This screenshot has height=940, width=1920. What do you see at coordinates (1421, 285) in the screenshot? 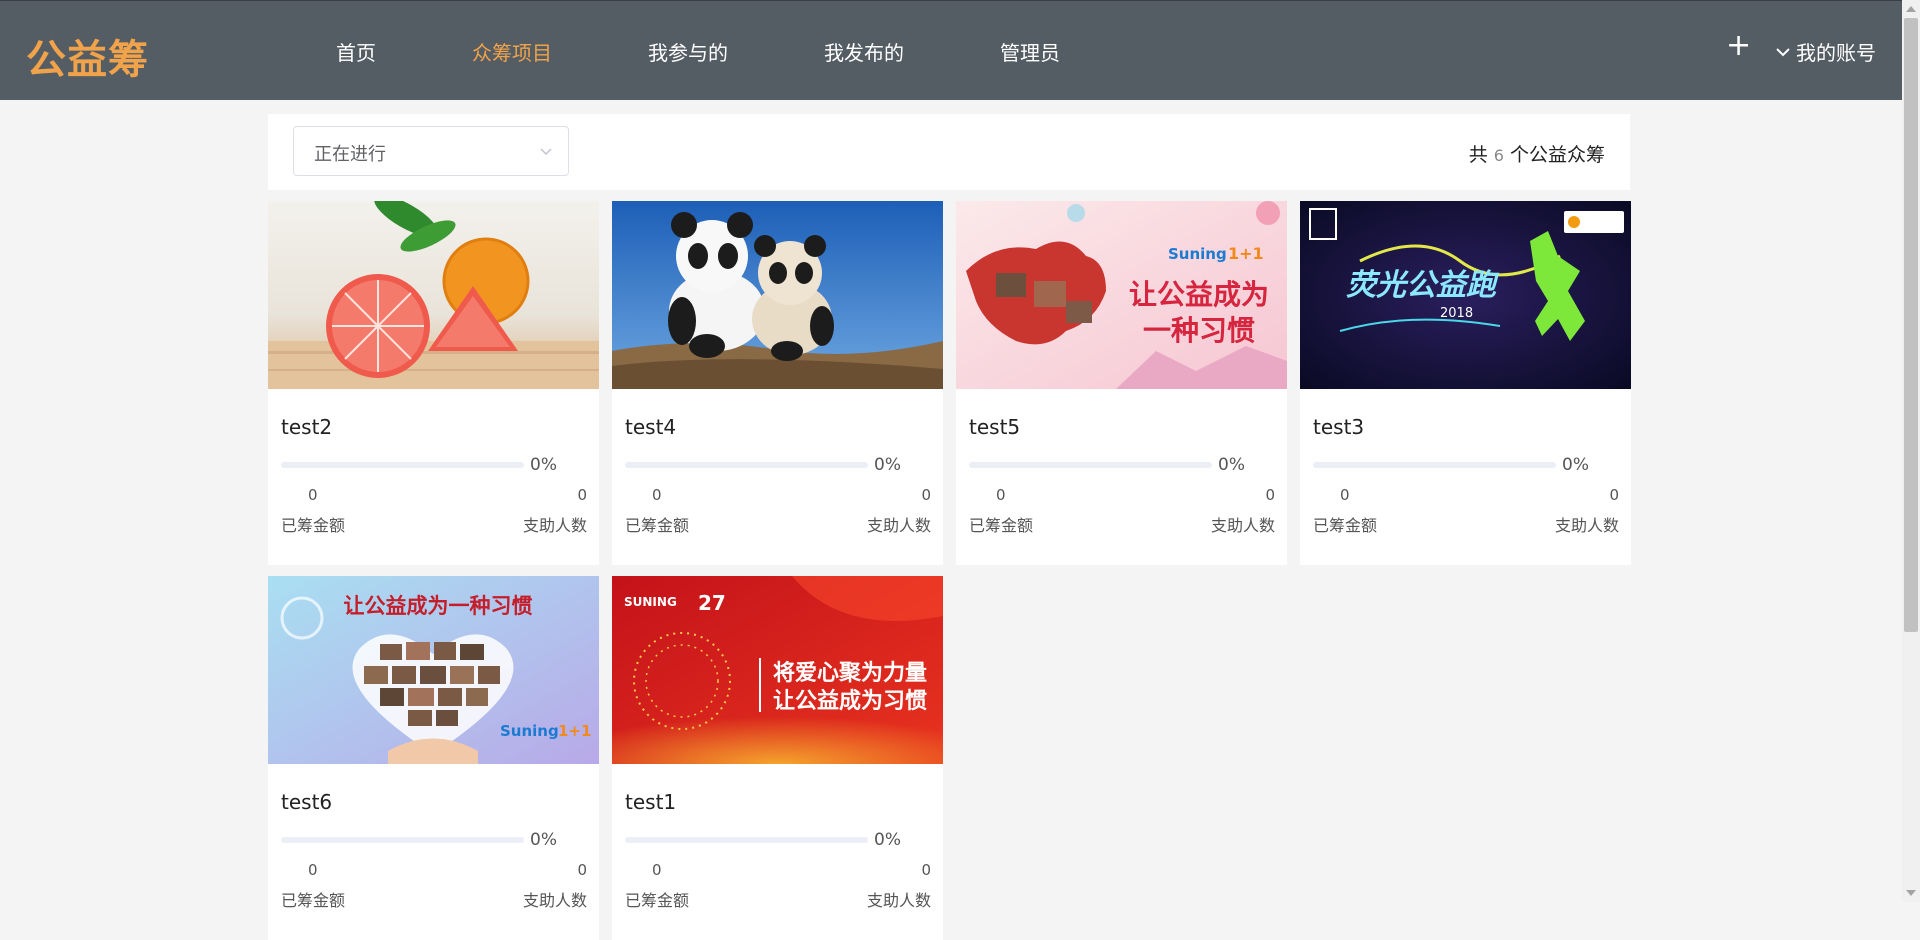
I see `banner-slogan: 荧光公益跑` at bounding box center [1421, 285].